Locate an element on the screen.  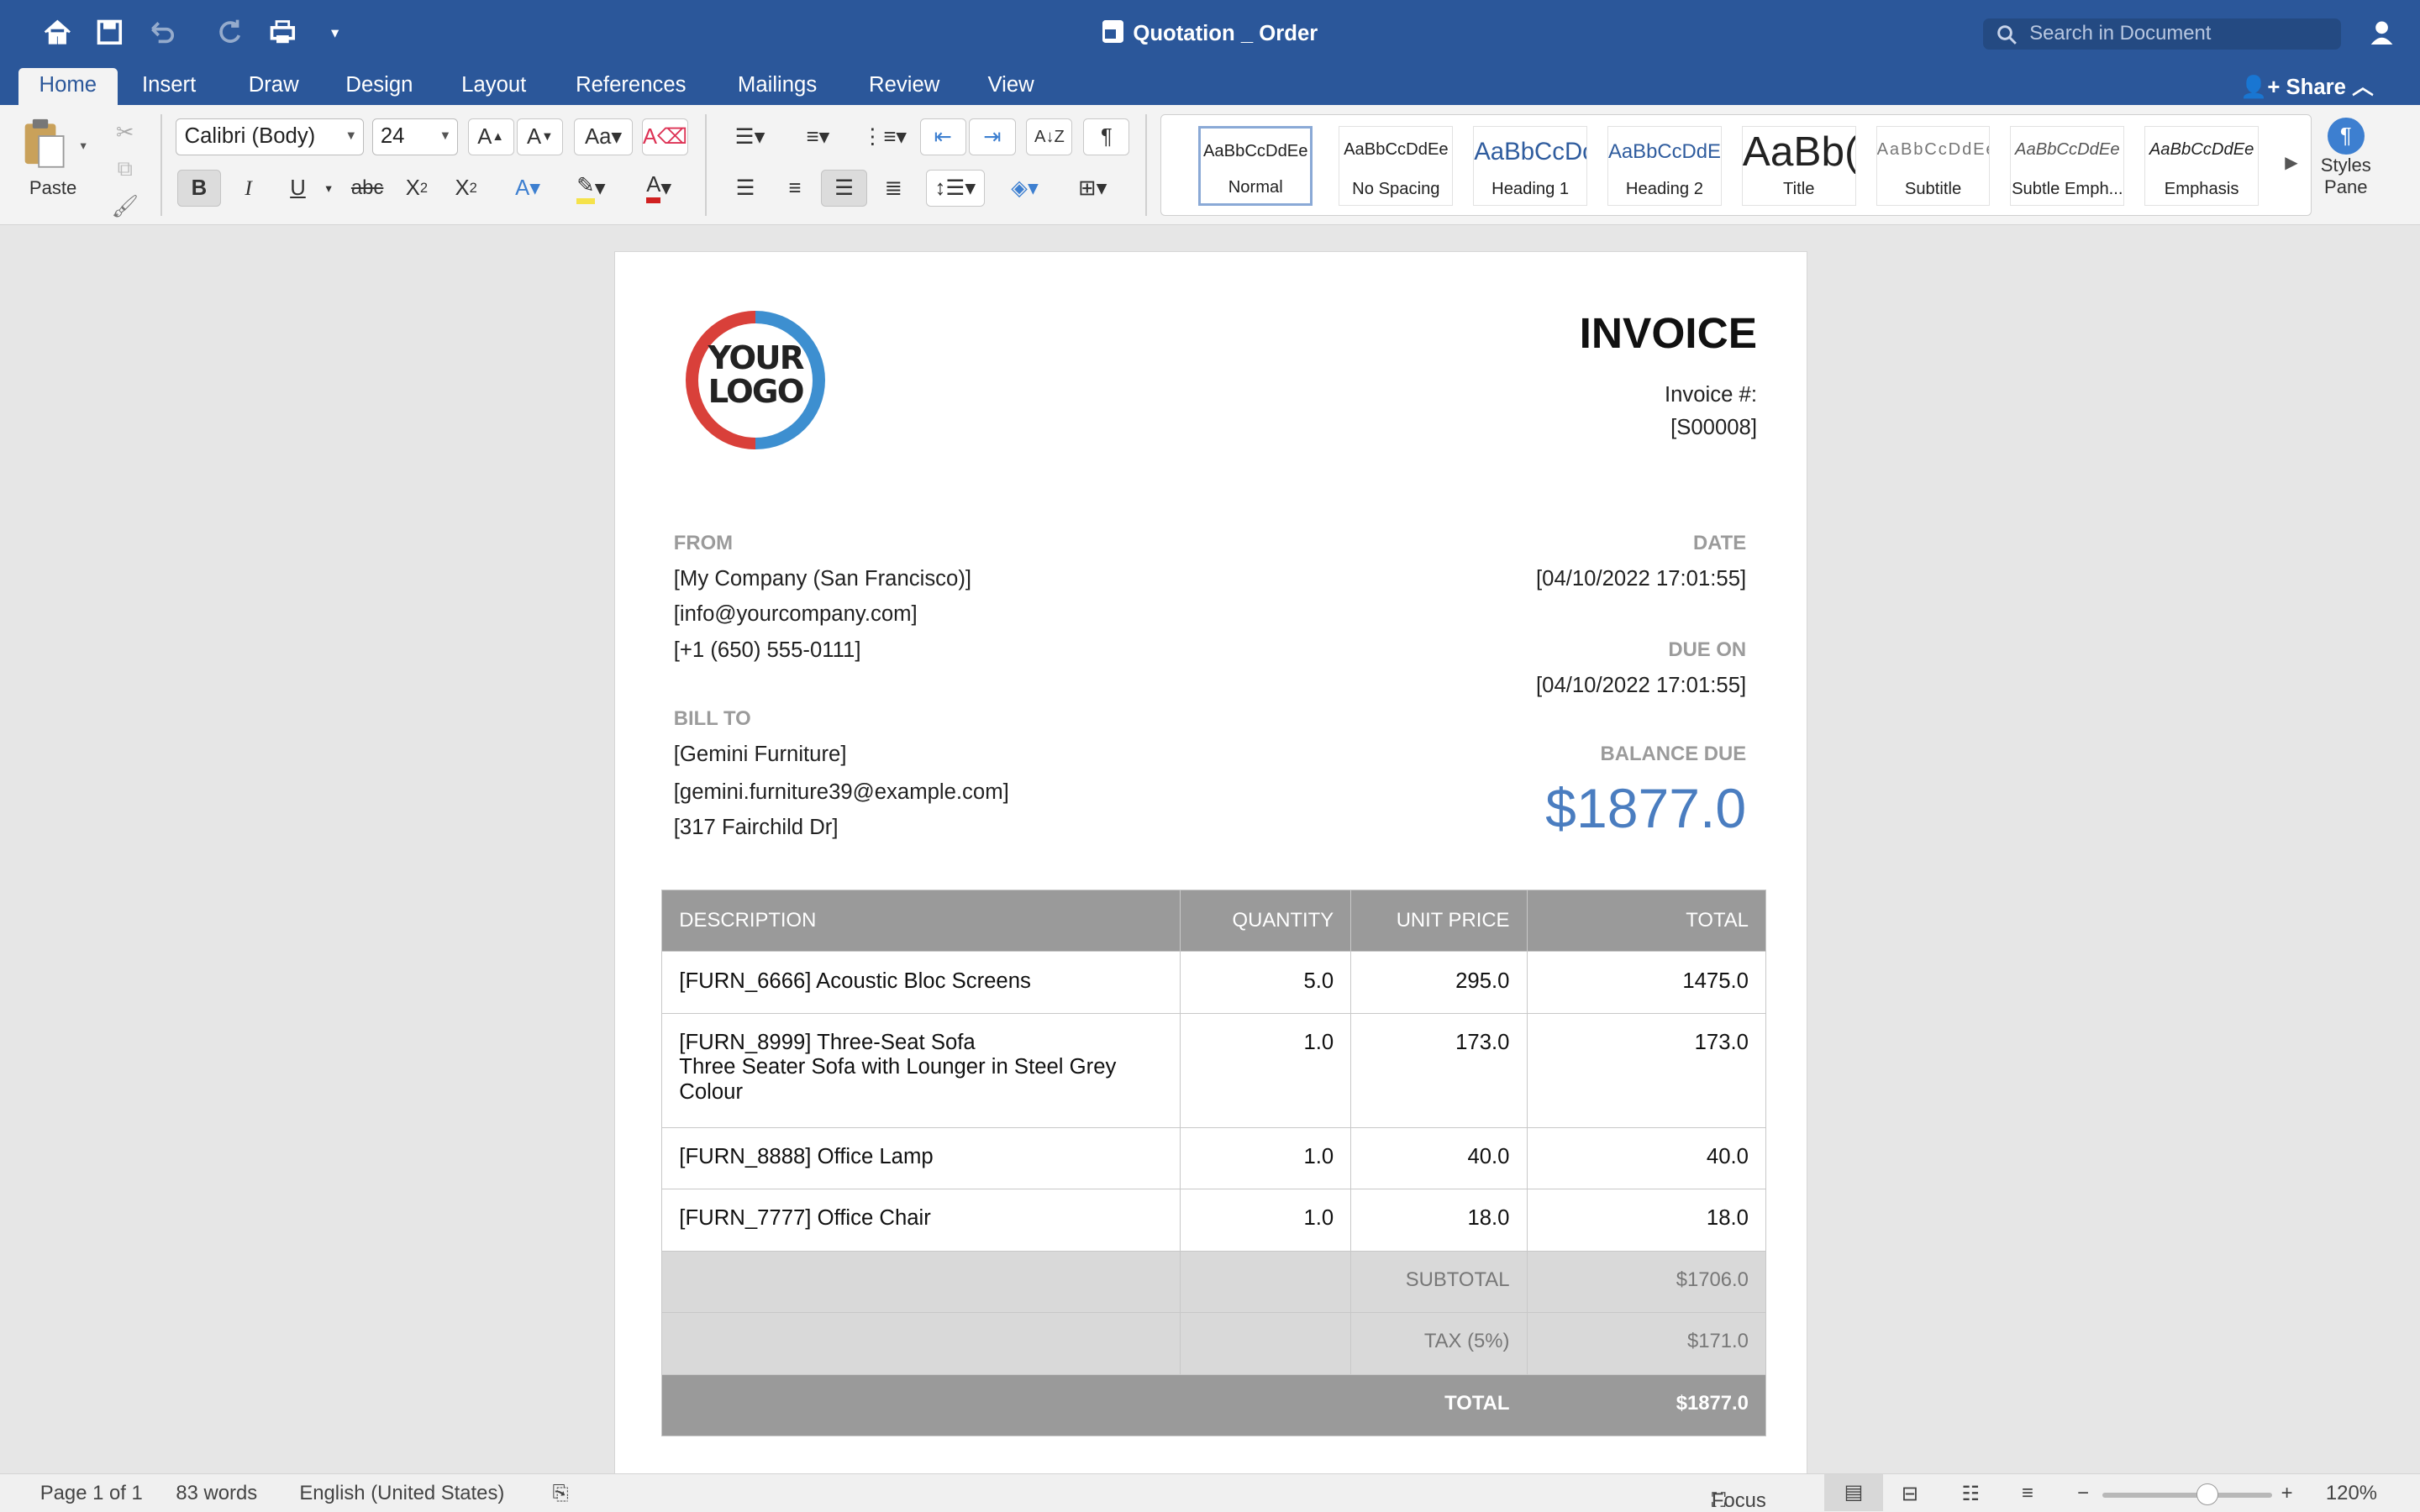
subtotal-row: SUBTOTAL $1706.0 is located at coordinates (1214, 1282).